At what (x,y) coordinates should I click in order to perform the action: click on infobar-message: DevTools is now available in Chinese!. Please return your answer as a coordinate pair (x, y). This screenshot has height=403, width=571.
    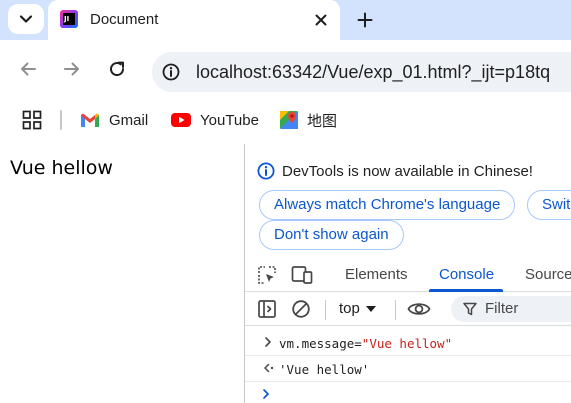
    Looking at the image, I should click on (395, 171).